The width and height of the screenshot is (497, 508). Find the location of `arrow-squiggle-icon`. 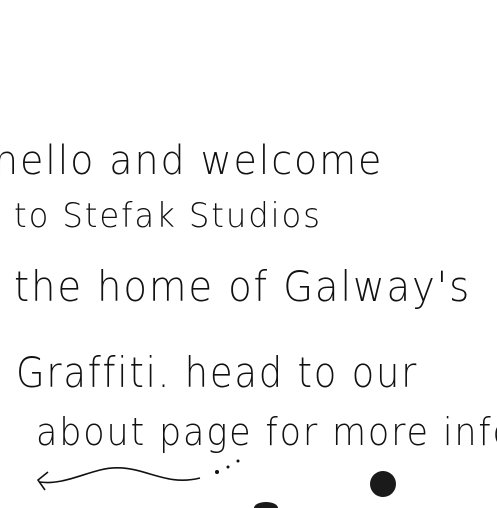

arrow-squiggle-icon is located at coordinates (118, 479).